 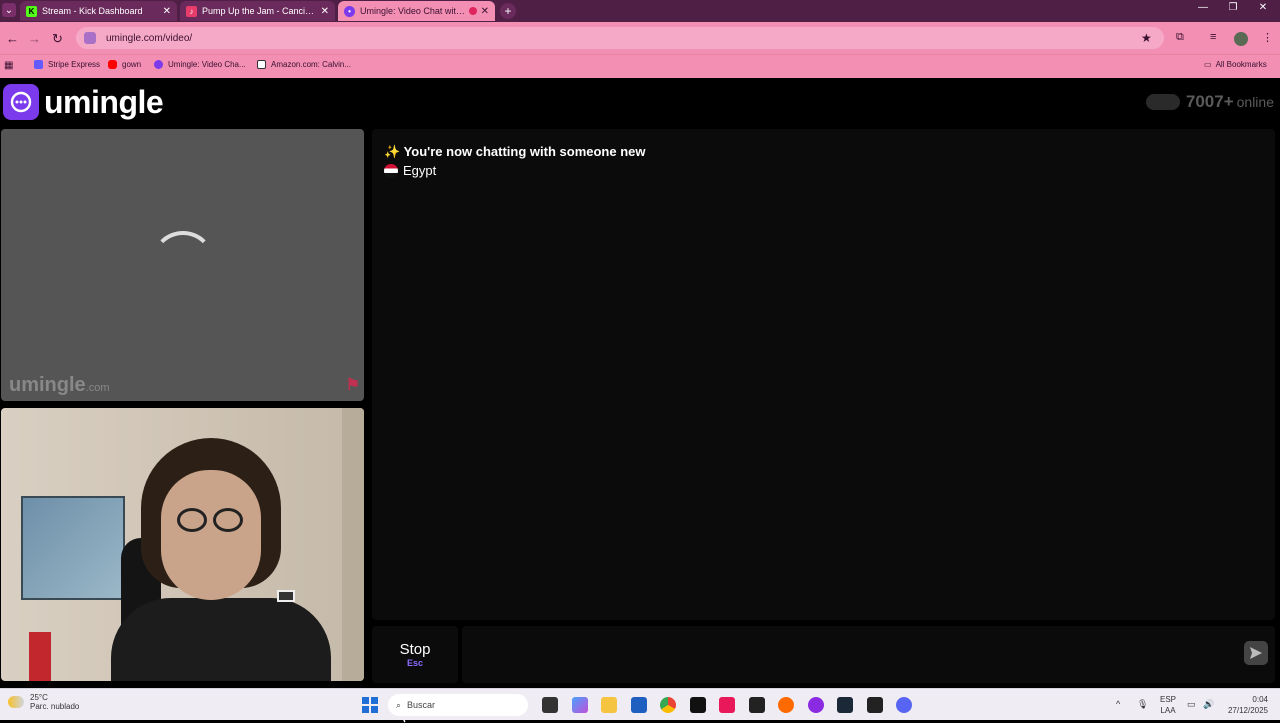 I want to click on tab-pump-up-the-jam: ♪ Pump Up the Jam - Canción de ✕, so click(x=257, y=11).